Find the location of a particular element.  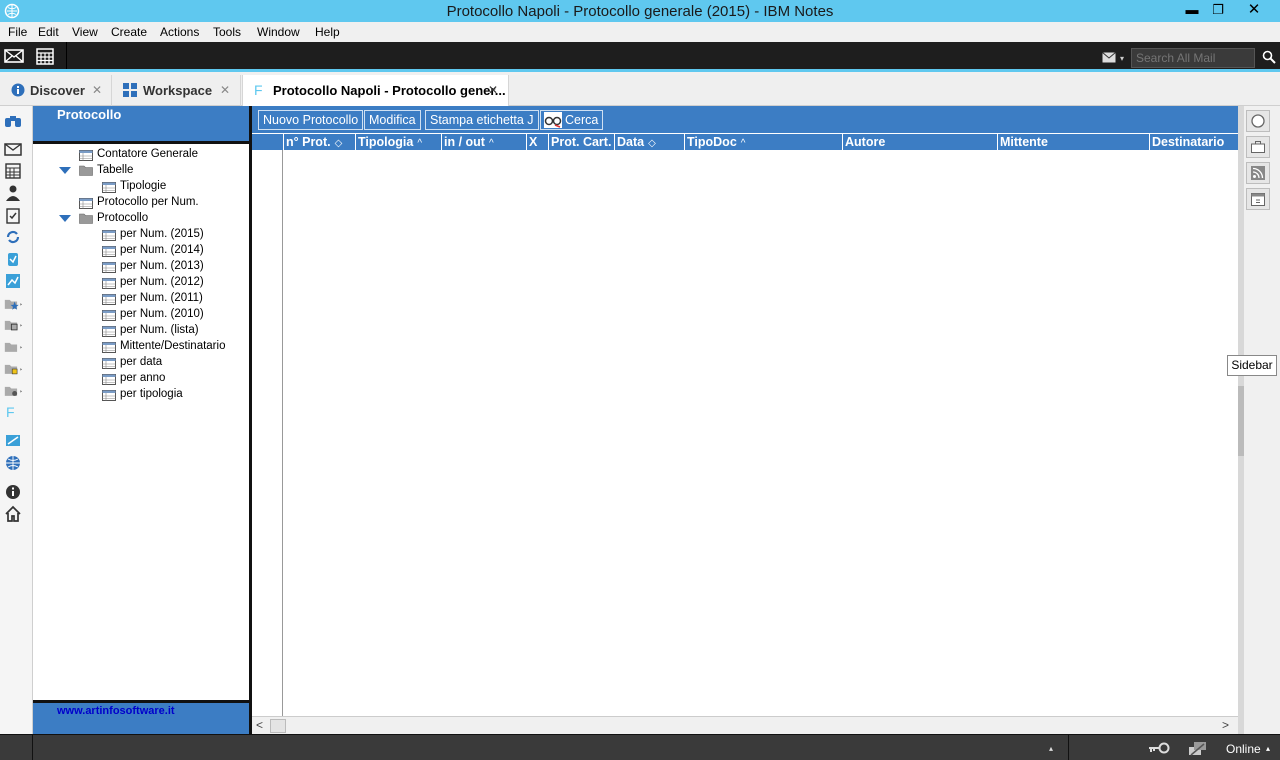

nuovo-protocollo-button: Nuovo Protocollo is located at coordinates (311, 120).